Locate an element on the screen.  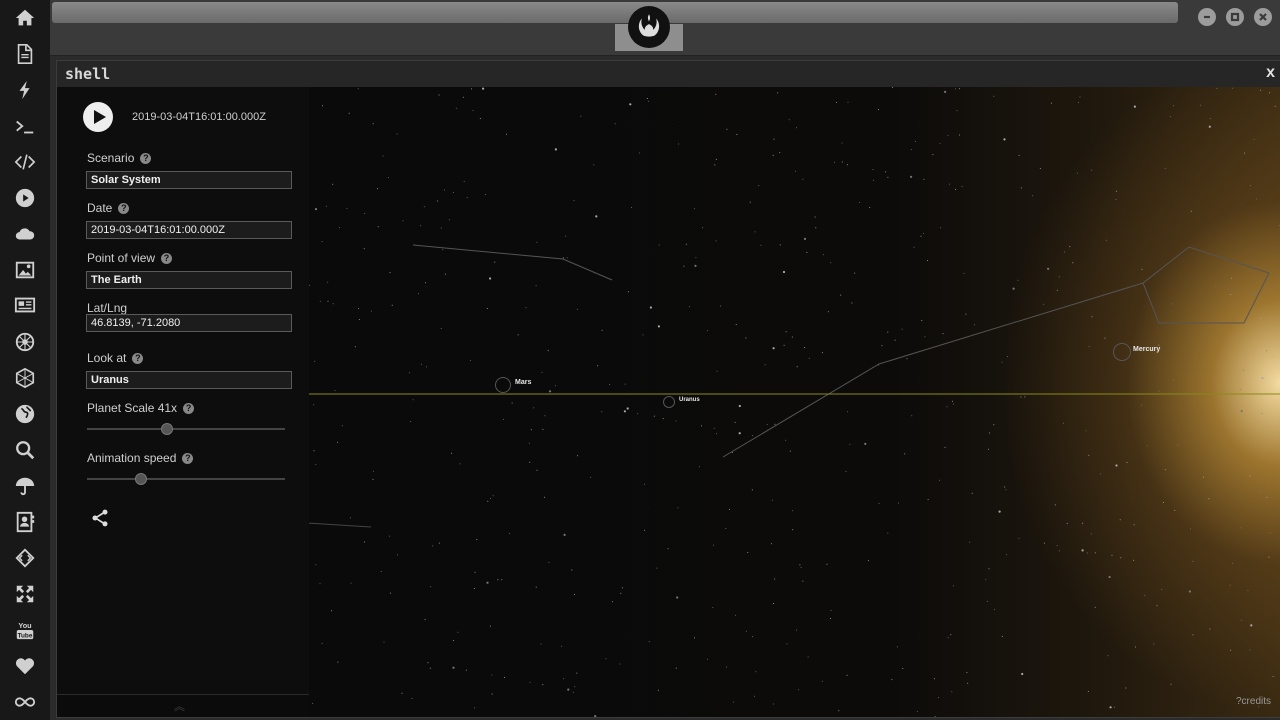
mercury-marker is located at coordinates (1122, 352).